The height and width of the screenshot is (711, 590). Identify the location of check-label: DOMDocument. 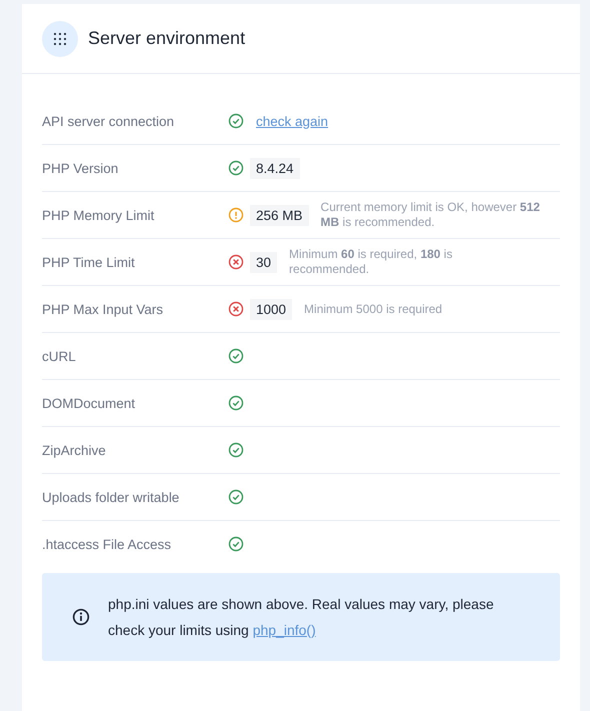
(89, 403).